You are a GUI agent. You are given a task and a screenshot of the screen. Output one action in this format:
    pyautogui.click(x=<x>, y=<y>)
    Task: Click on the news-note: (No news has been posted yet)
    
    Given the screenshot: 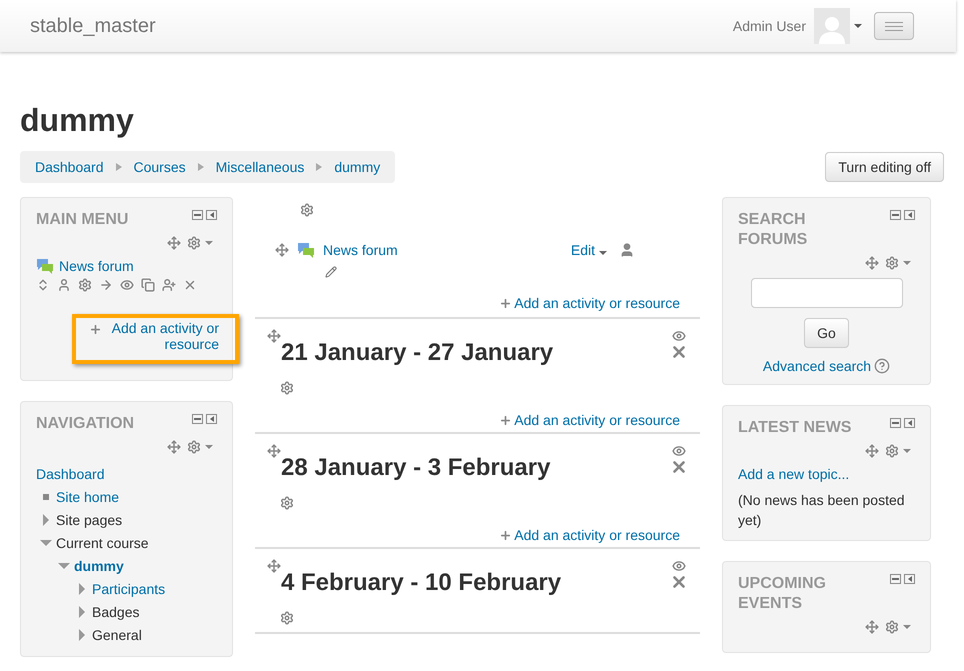 What is the action you would take?
    pyautogui.click(x=822, y=510)
    